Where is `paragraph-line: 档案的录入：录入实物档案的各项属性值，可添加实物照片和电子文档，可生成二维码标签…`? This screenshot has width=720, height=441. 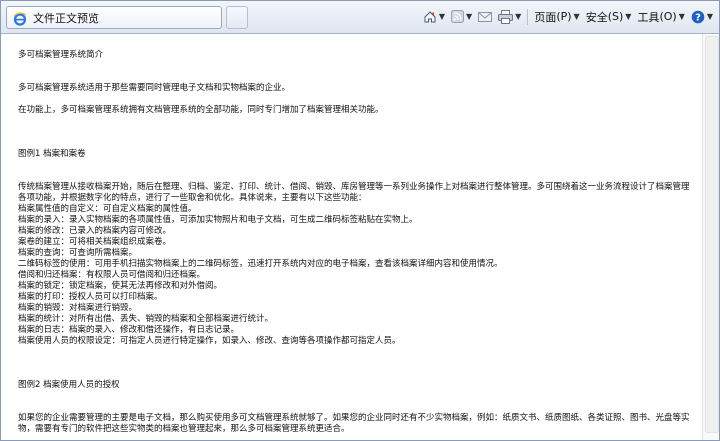
paragraph-line: 档案的录入：录入实物档案的各项属性值，可添加实物照片和电子文档，可生成二维码标签… is located at coordinates (218, 220).